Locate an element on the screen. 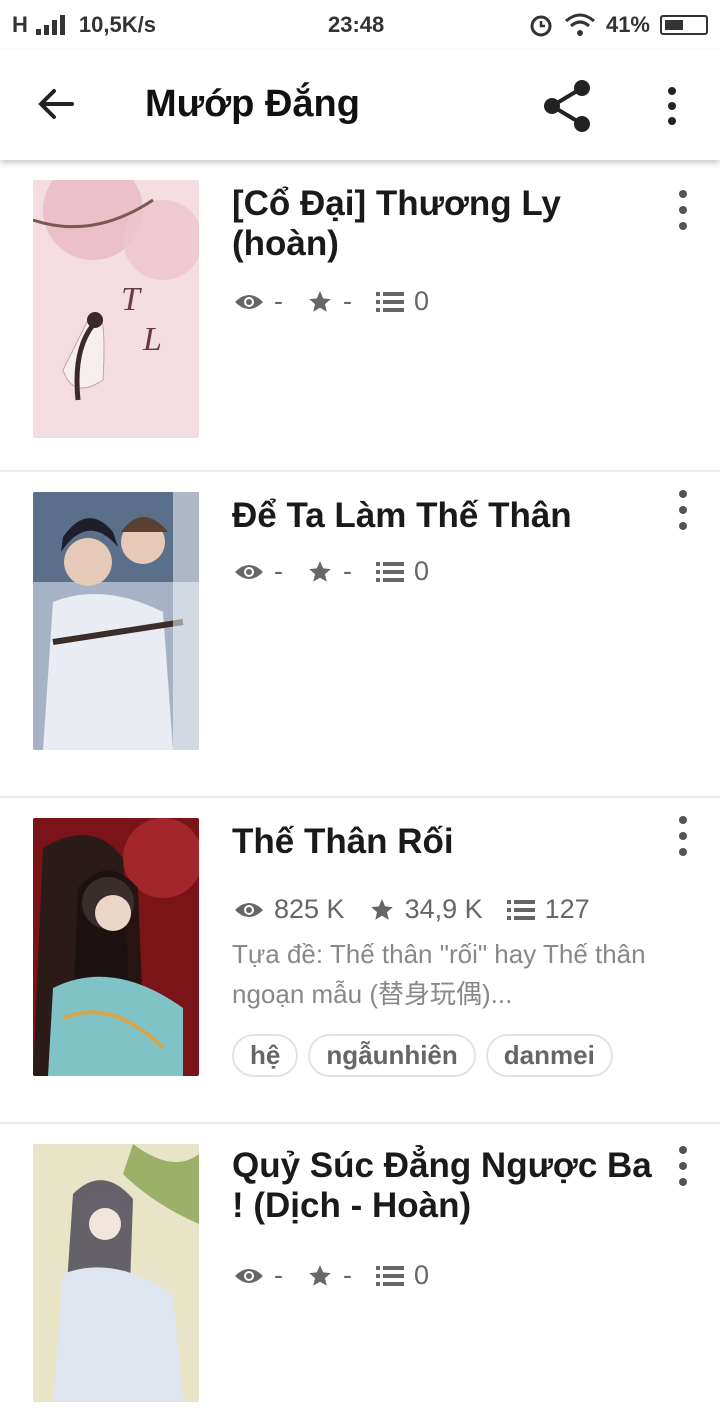 This screenshot has width=720, height=1424. alarm-icon is located at coordinates (541, 26).